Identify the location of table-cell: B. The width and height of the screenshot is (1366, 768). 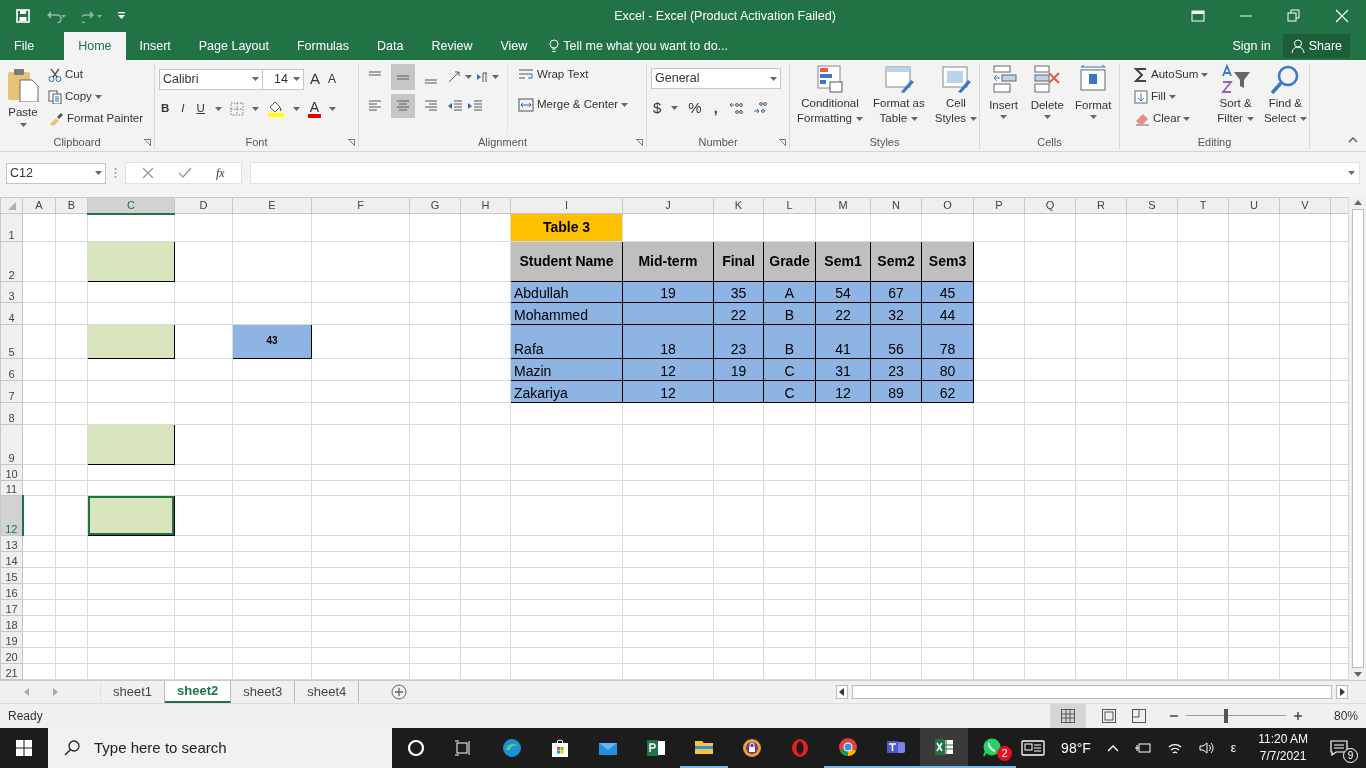
(789, 341).